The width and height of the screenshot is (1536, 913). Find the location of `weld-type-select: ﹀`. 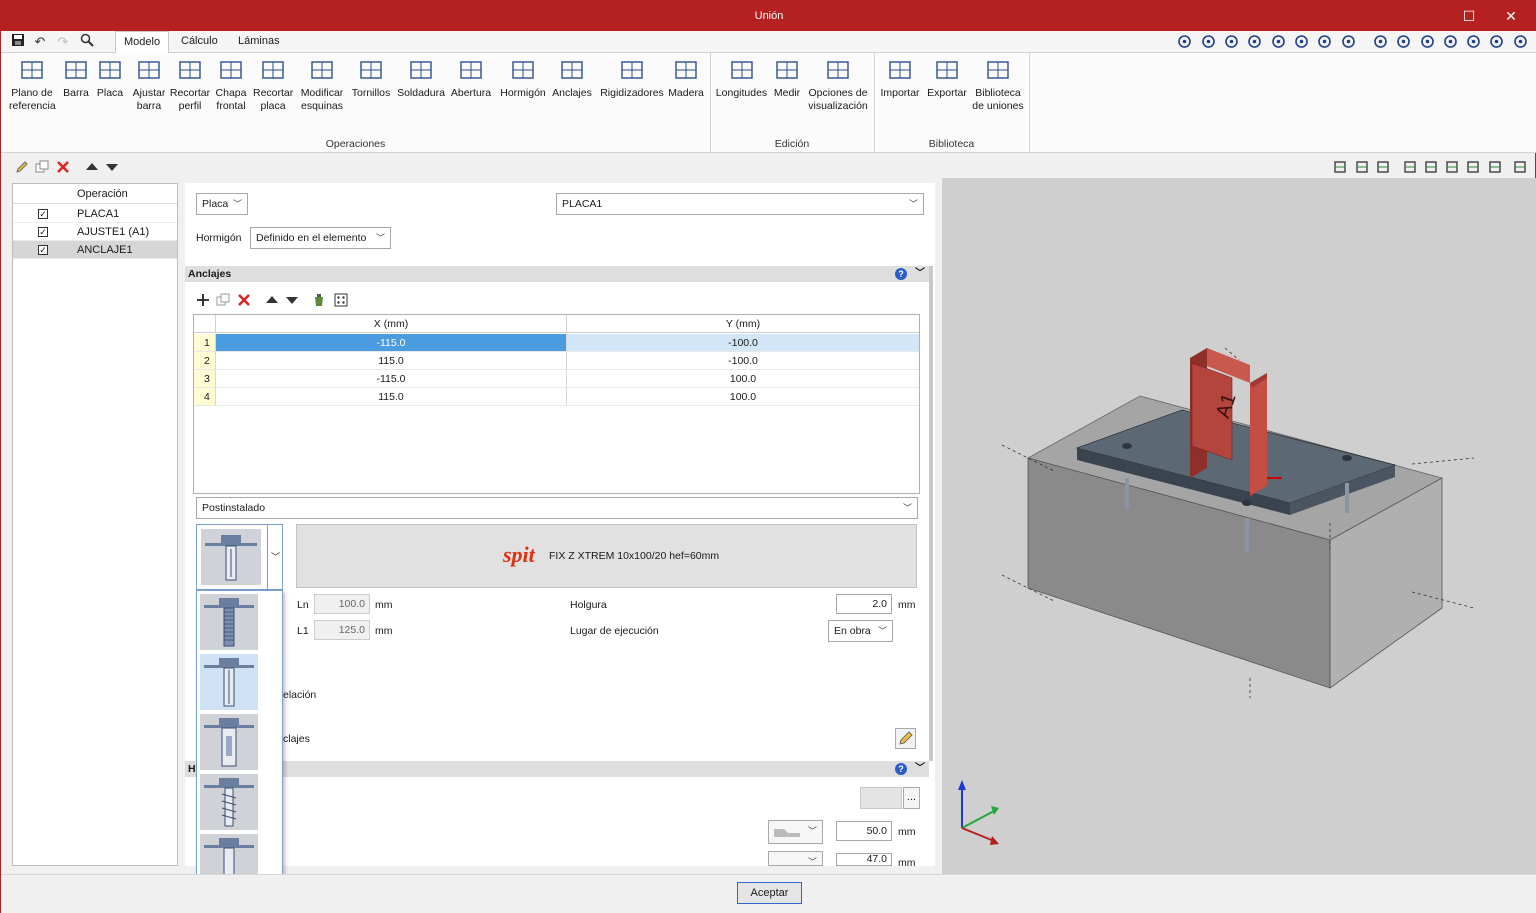

weld-type-select: ﹀ is located at coordinates (795, 832).